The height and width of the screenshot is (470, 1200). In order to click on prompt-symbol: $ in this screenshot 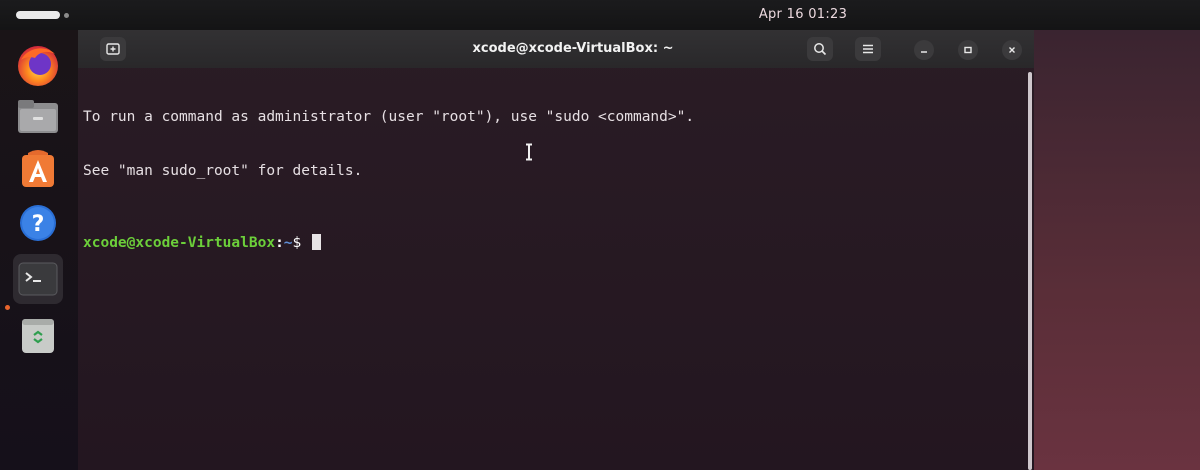, I will do `click(301, 243)`.